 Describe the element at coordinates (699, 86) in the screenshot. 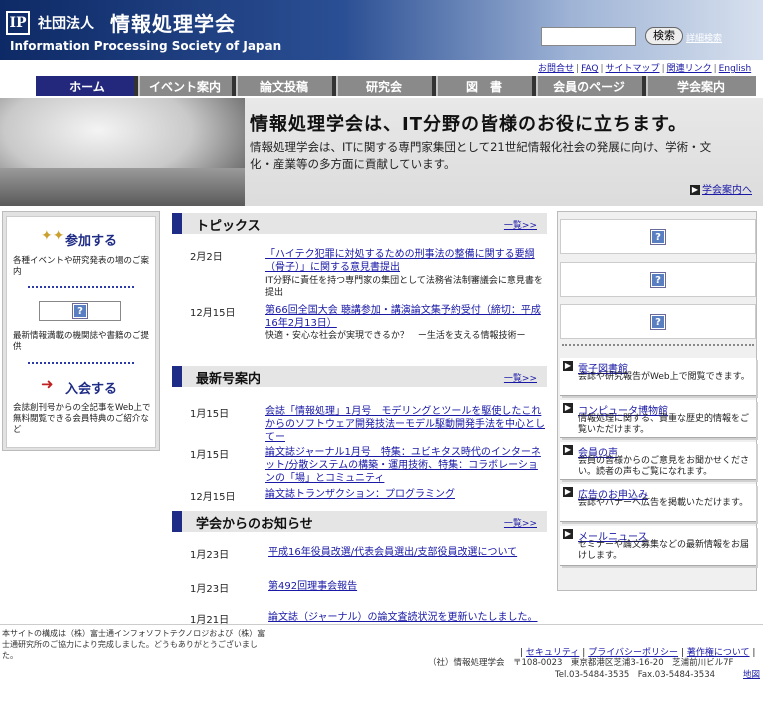

I see `nav-about: 学会案内` at that location.